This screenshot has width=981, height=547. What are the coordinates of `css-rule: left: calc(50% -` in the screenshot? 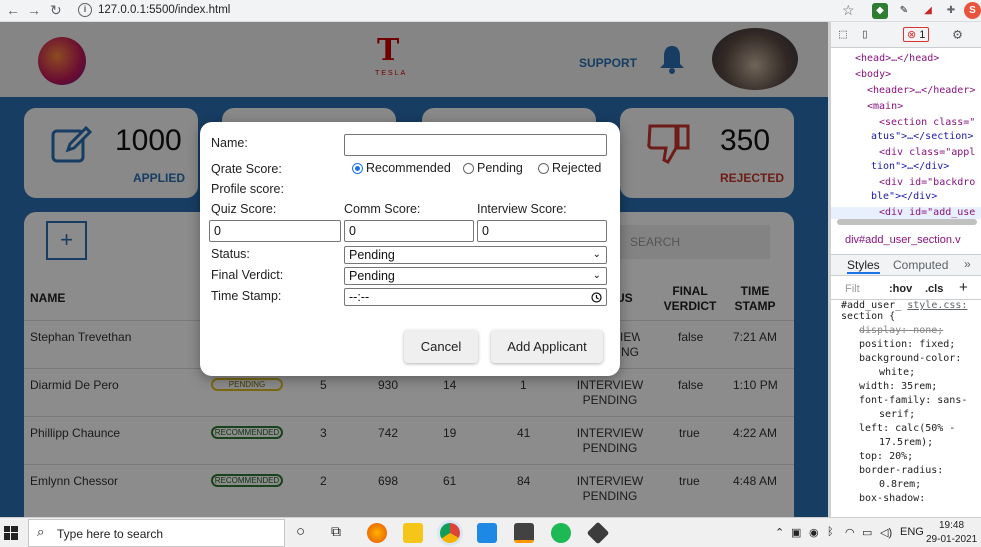 It's located at (906, 429).